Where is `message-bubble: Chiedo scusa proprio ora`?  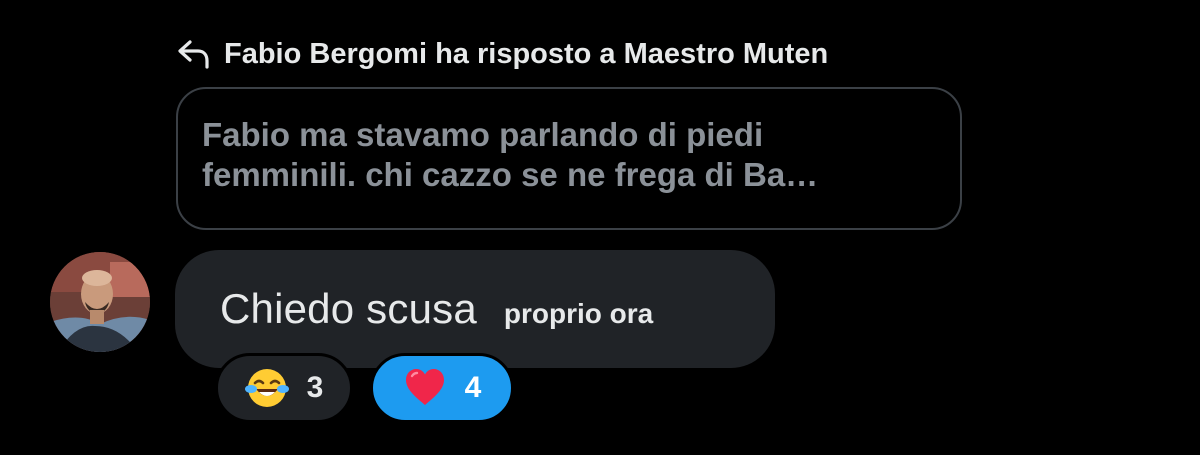 message-bubble: Chiedo scusa proprio ora is located at coordinates (475, 309).